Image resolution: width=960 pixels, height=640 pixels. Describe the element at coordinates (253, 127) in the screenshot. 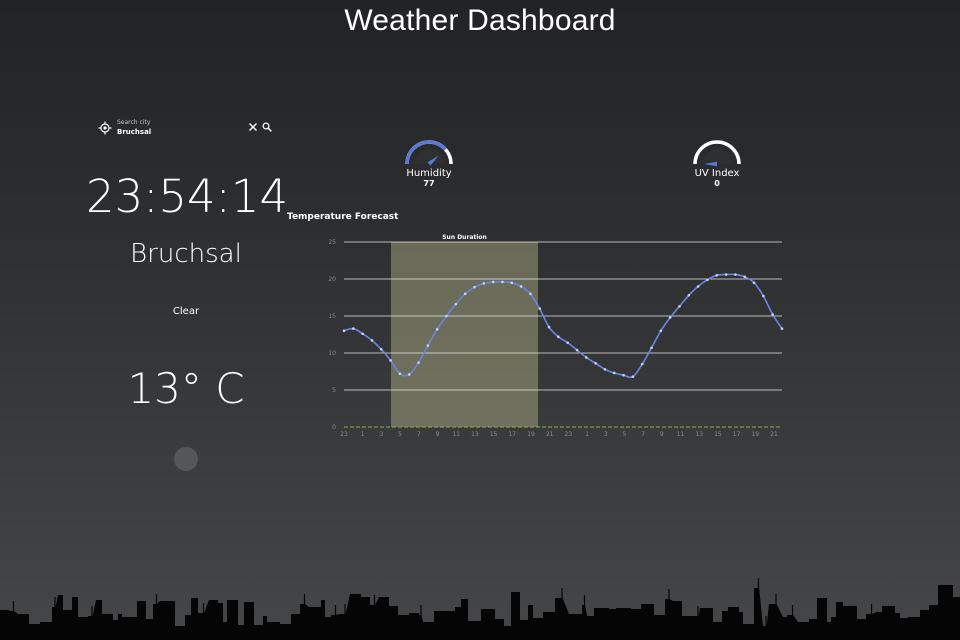

I see `clear-icon` at that location.